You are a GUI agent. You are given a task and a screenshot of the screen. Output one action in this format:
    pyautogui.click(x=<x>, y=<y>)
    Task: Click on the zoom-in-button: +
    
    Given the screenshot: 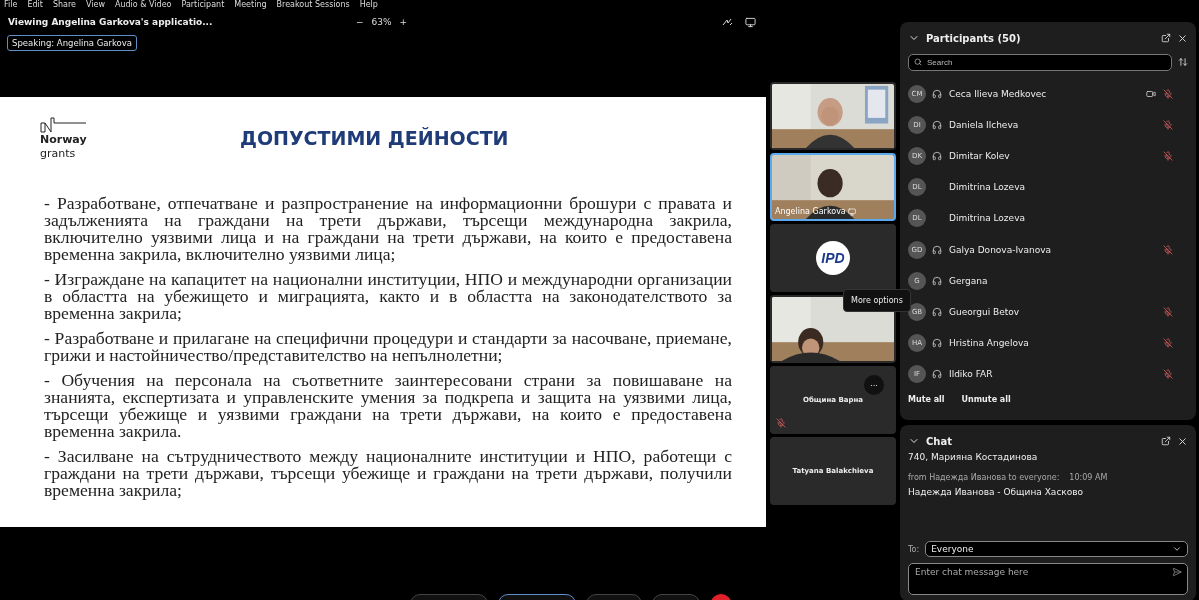 What is the action you would take?
    pyautogui.click(x=403, y=22)
    